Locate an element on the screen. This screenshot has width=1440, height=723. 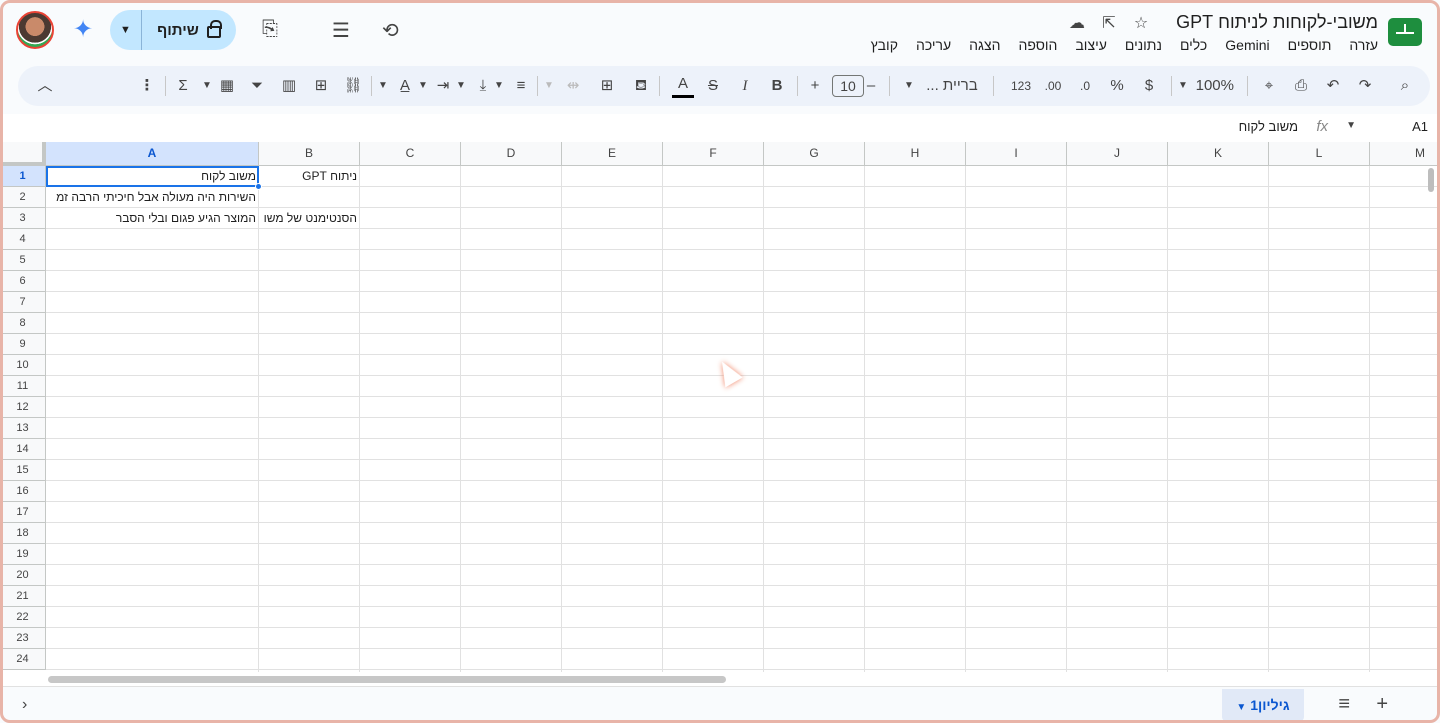
filter-icon: ⏷ is located at coordinates (257, 86).